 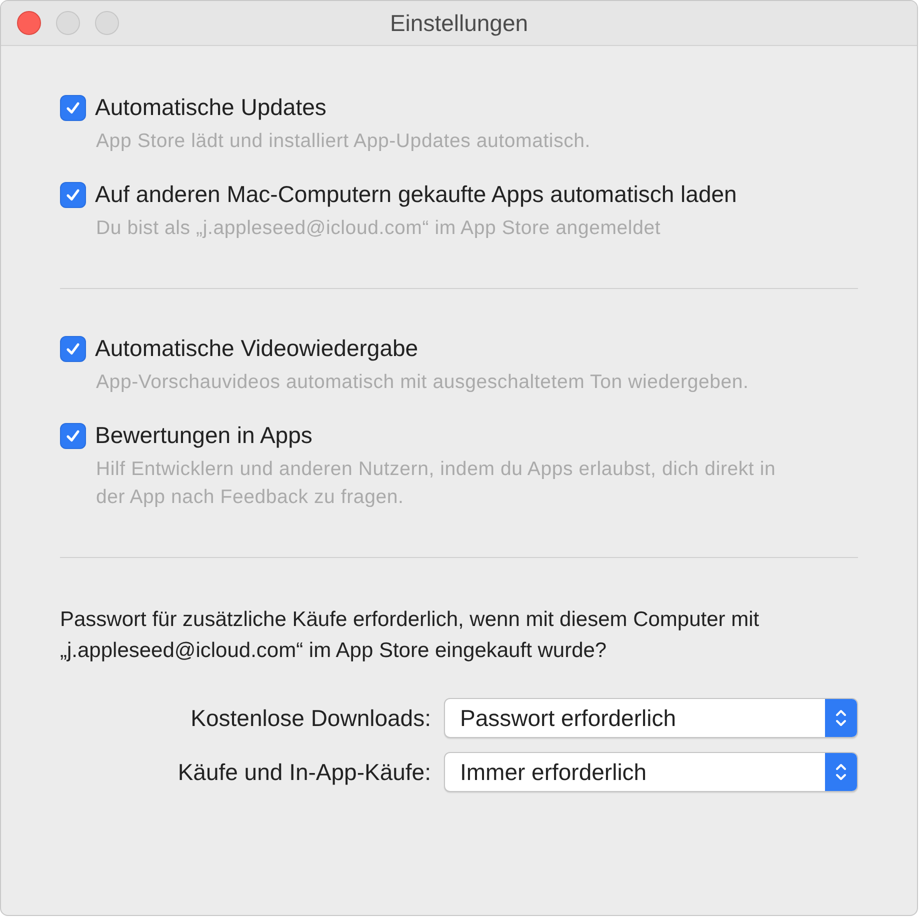 What do you see at coordinates (416, 194) in the screenshot?
I see `checkbox-label: Auf anderen Mac-Computern gekaufte Apps automatisch laden` at bounding box center [416, 194].